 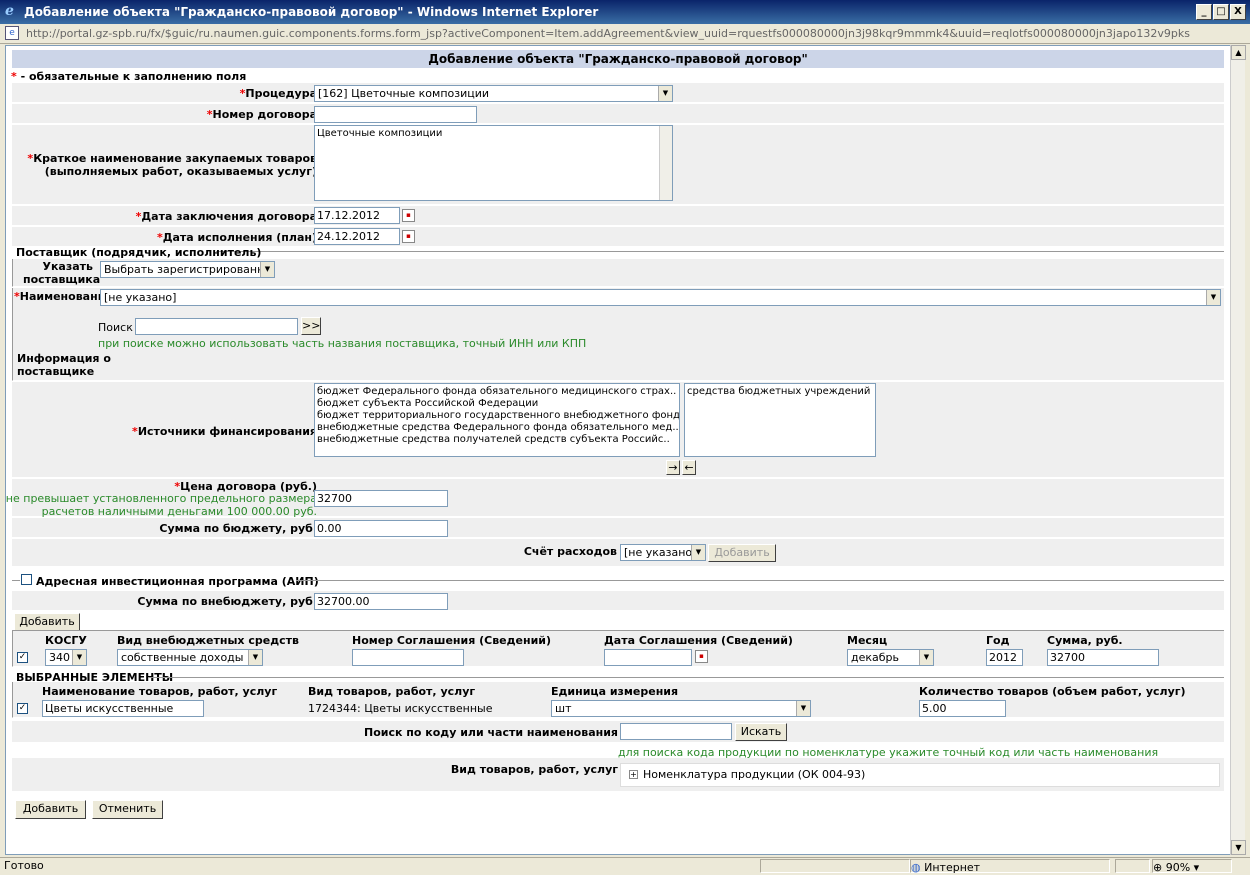 I want to click on globe-icon: ◍, so click(x=916, y=867).